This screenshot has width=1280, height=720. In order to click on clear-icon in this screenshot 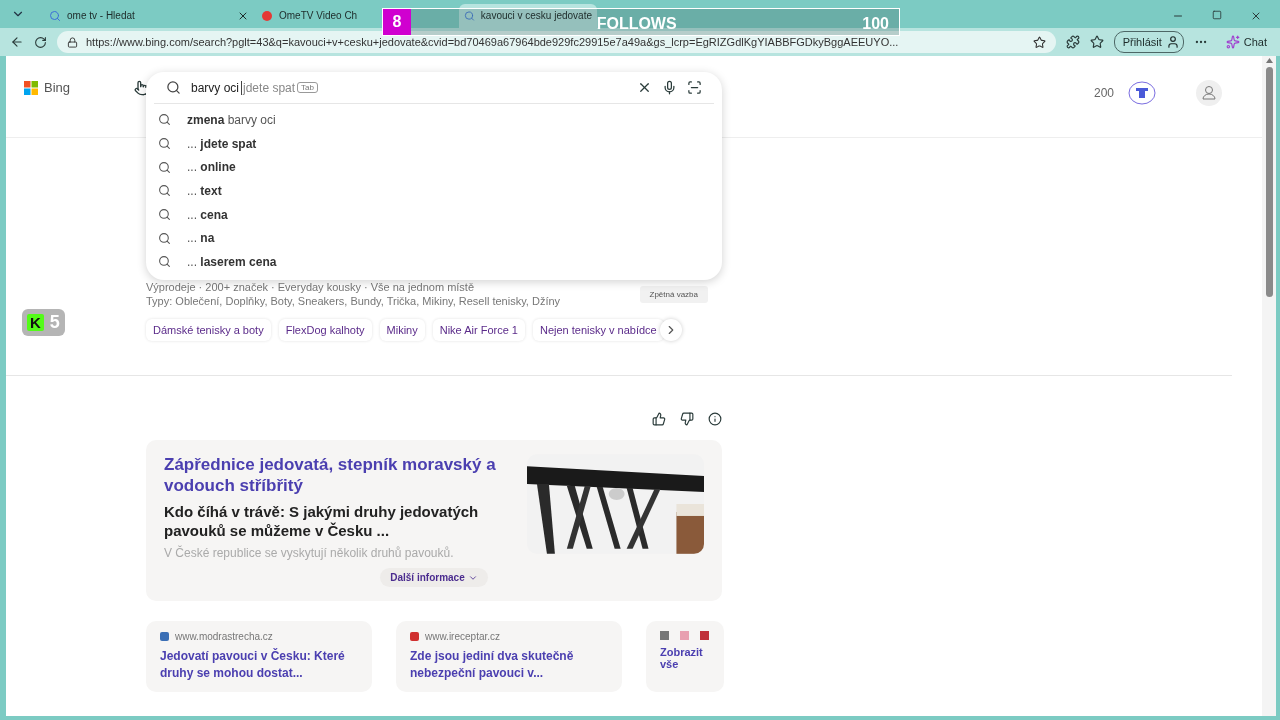, I will do `click(644, 87)`.